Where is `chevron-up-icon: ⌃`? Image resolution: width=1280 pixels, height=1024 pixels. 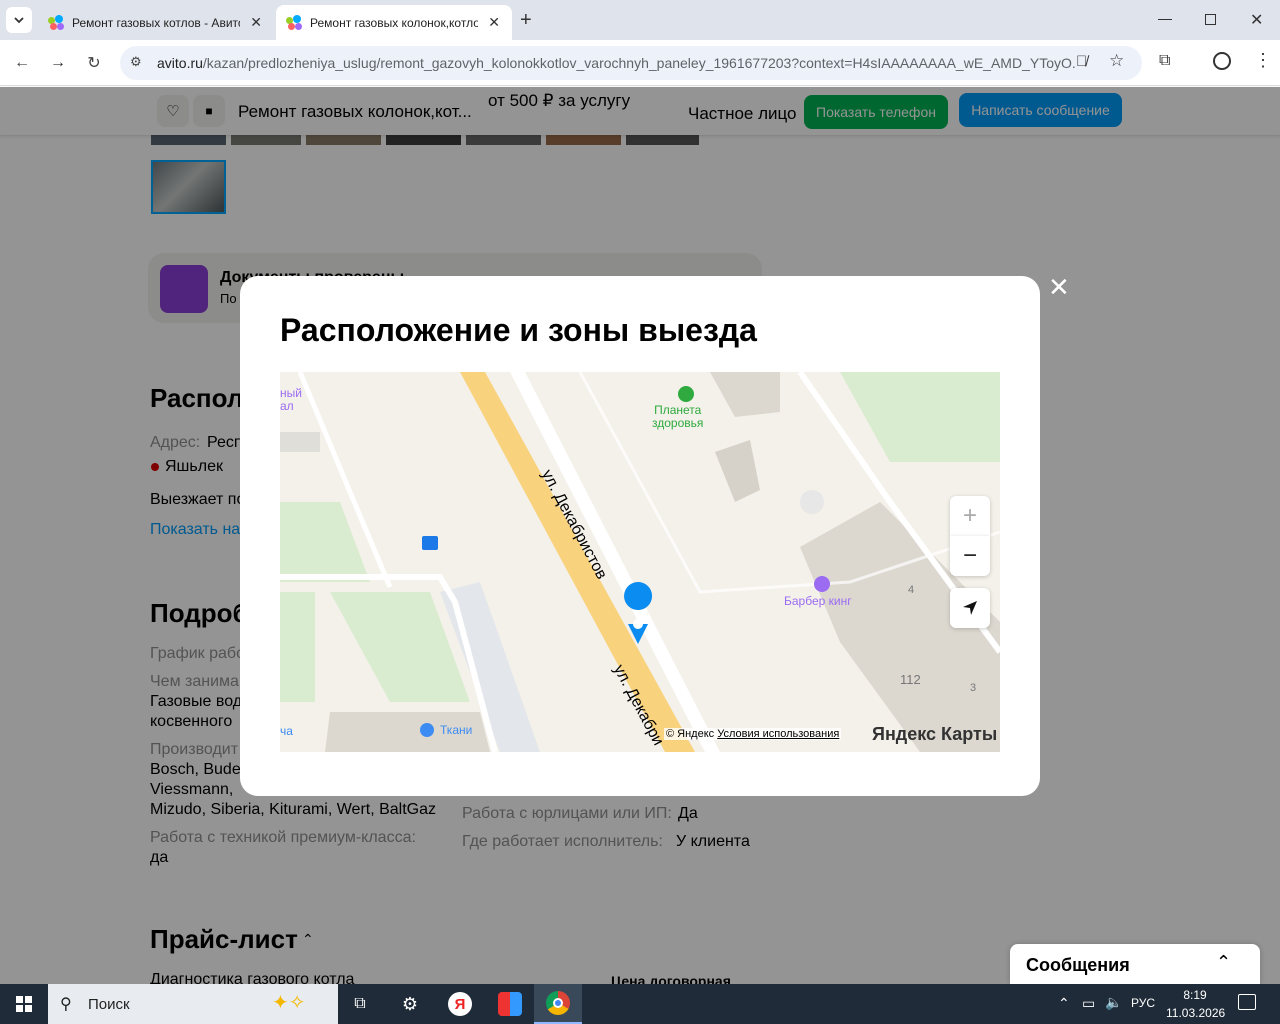 chevron-up-icon: ⌃ is located at coordinates (1223, 962).